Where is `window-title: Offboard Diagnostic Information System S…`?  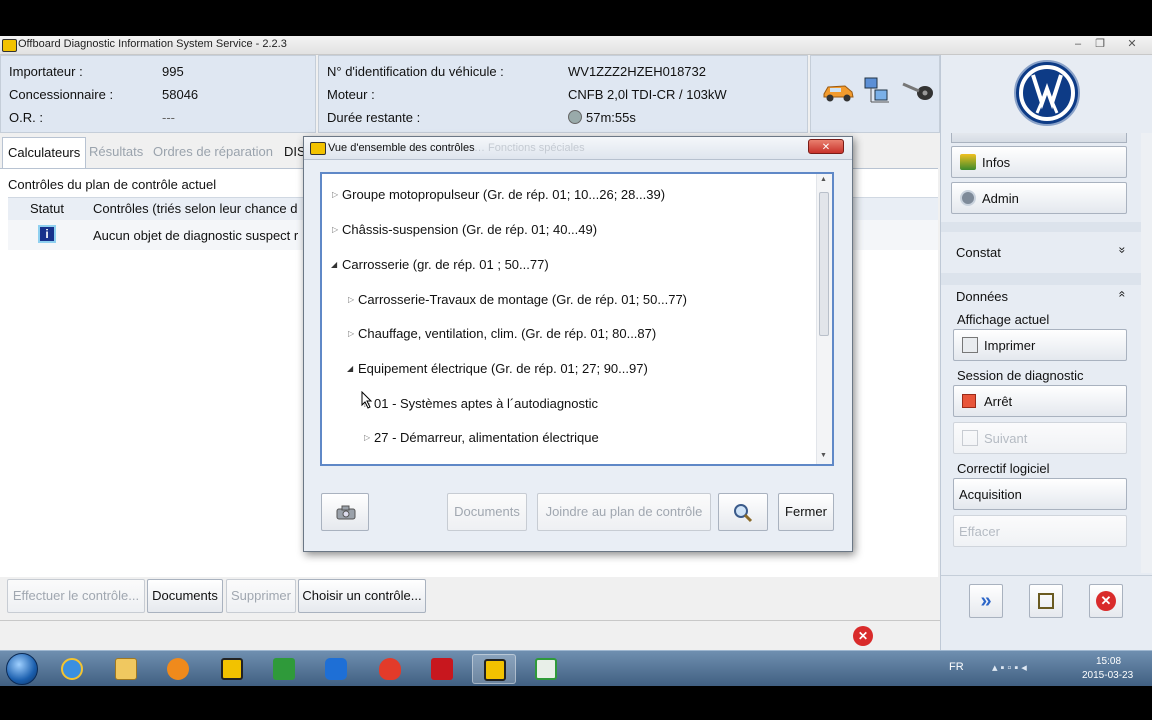 window-title: Offboard Diagnostic Information System S… is located at coordinates (152, 44).